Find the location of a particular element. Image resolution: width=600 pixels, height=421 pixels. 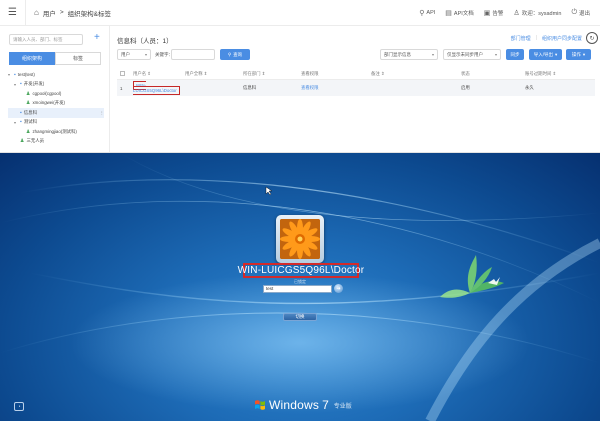

type-select: 用户 ▾ is located at coordinates (134, 54).